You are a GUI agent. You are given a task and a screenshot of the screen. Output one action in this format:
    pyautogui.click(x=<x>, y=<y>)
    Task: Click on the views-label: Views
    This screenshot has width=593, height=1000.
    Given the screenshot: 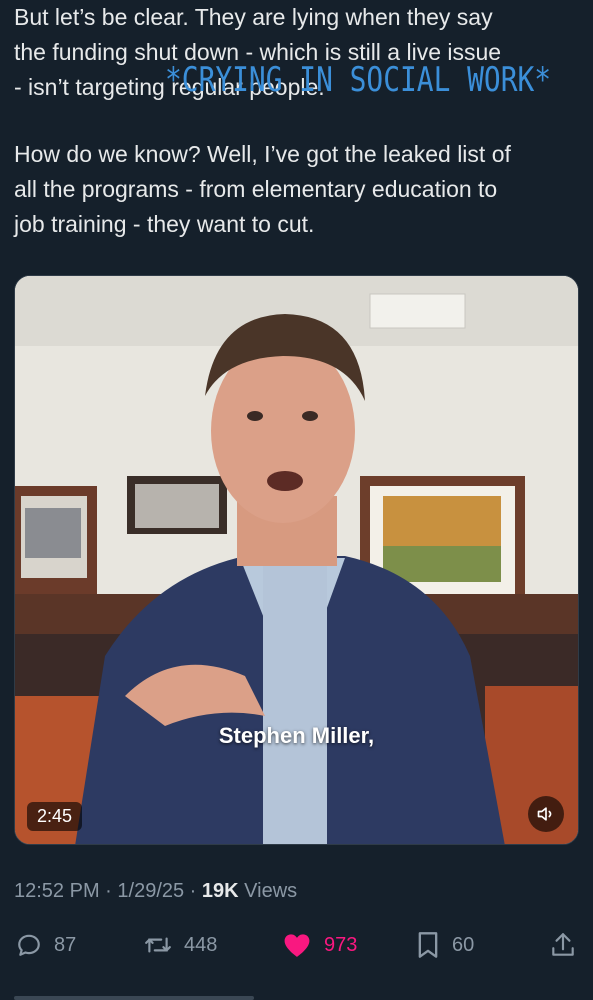 What is the action you would take?
    pyautogui.click(x=271, y=891)
    